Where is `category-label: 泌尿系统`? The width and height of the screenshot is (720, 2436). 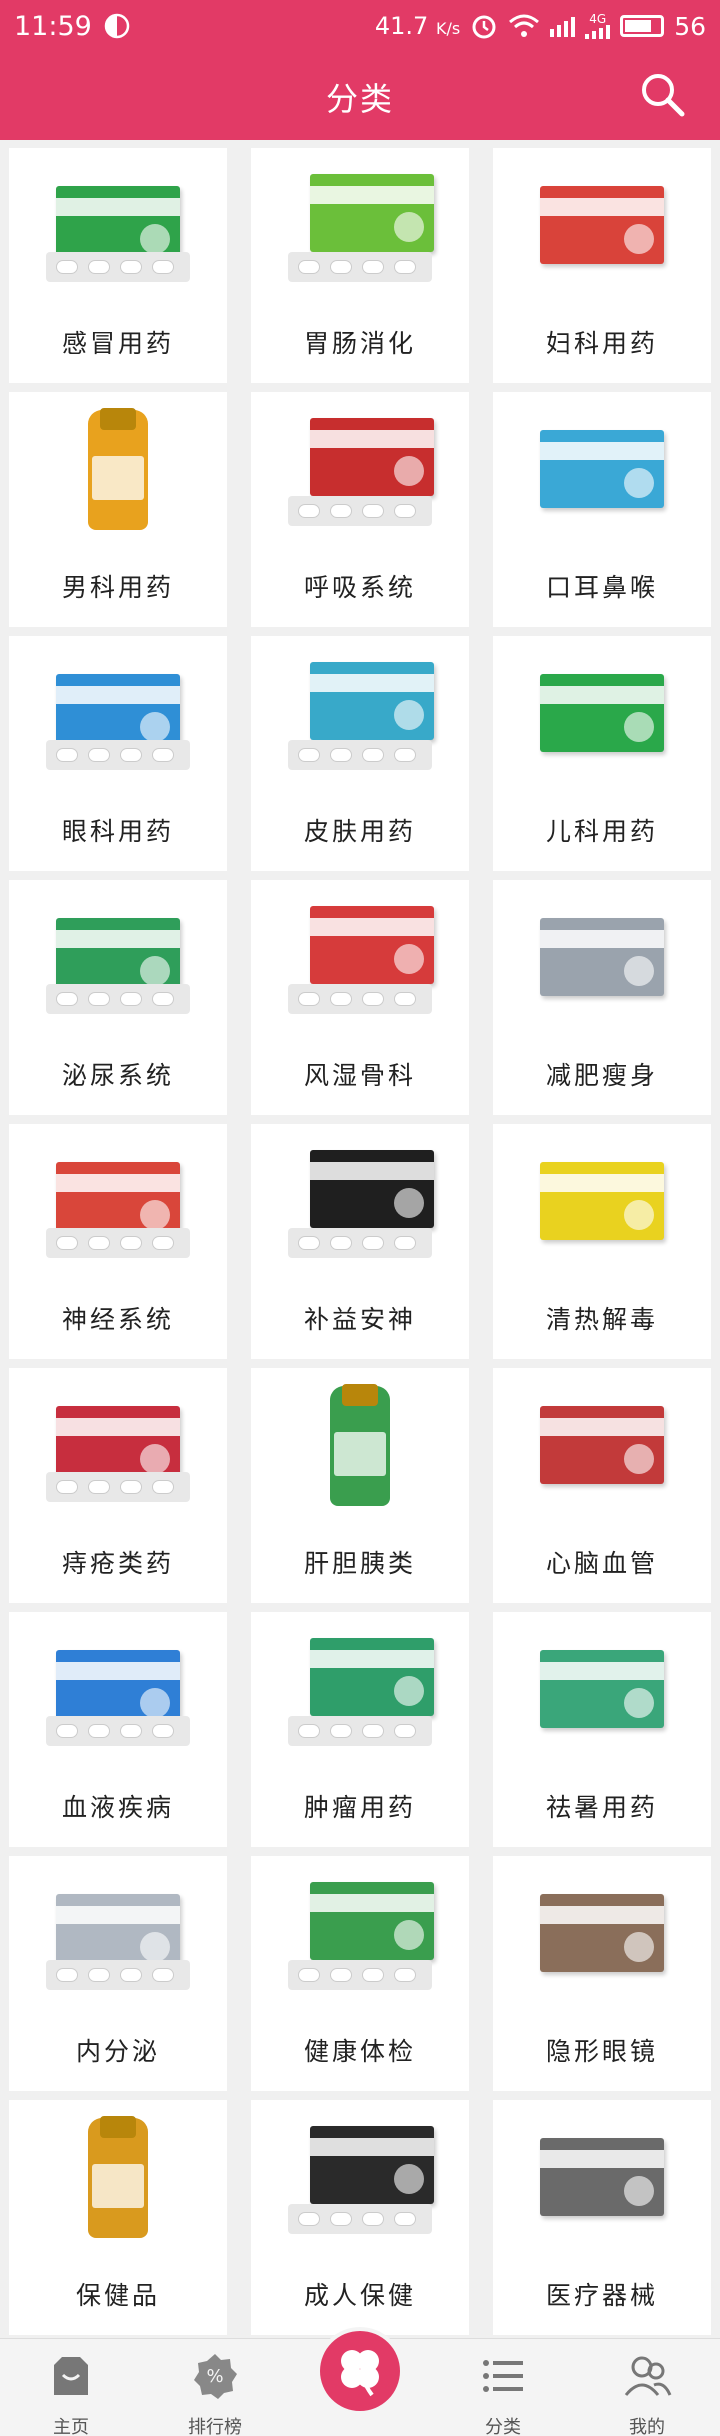
category-label: 泌尿系统 is located at coordinates (117, 1075).